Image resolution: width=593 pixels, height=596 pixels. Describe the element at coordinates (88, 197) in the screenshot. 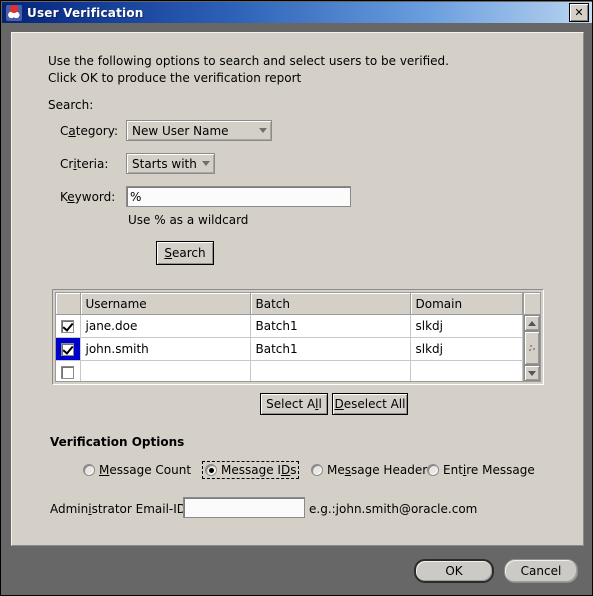

I see `keyword-label: Keyword:` at that location.